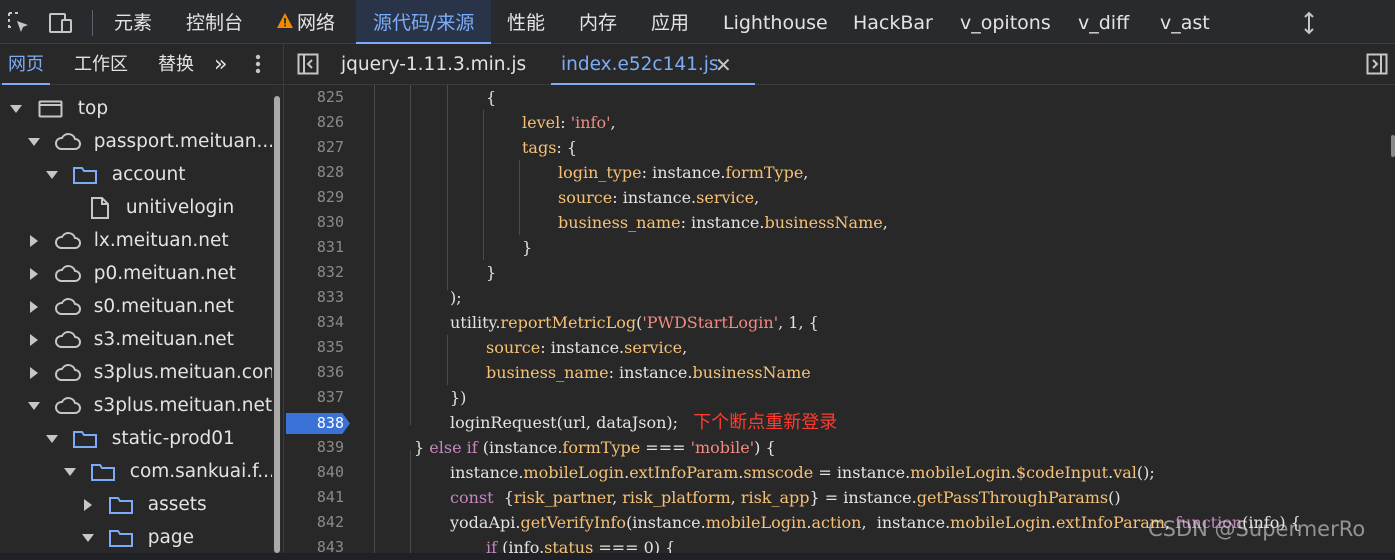  What do you see at coordinates (314, 397) in the screenshot?
I see `line-number: 837` at bounding box center [314, 397].